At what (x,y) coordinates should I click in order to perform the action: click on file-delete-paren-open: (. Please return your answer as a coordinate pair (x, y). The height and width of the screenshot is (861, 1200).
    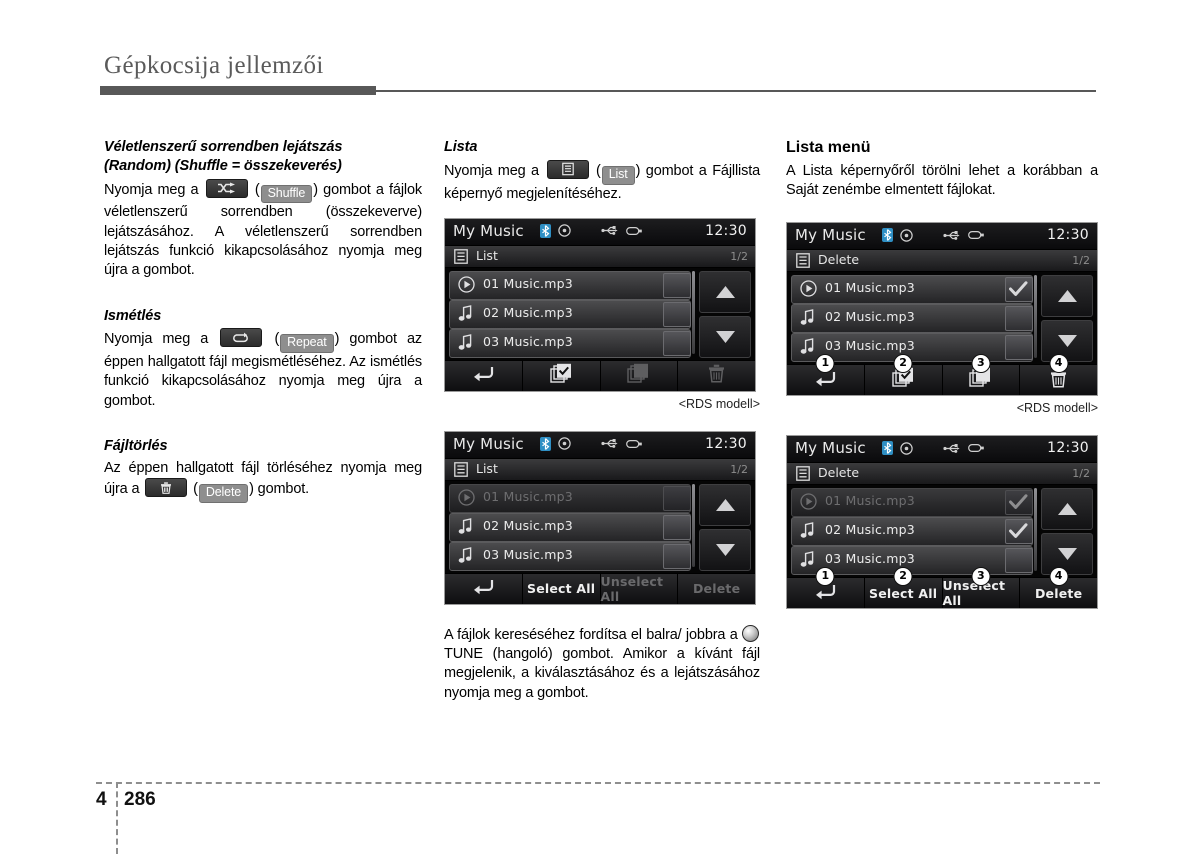
    Looking at the image, I should click on (195, 489).